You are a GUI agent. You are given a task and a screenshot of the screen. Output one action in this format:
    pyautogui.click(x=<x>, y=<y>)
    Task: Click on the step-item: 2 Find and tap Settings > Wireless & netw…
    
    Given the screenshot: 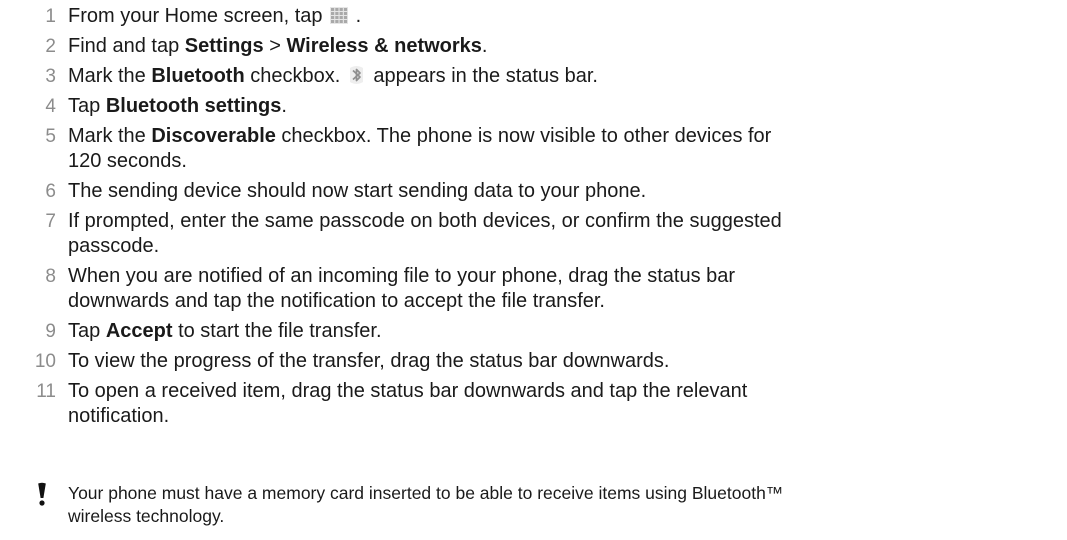 What is the action you would take?
    pyautogui.click(x=533, y=46)
    